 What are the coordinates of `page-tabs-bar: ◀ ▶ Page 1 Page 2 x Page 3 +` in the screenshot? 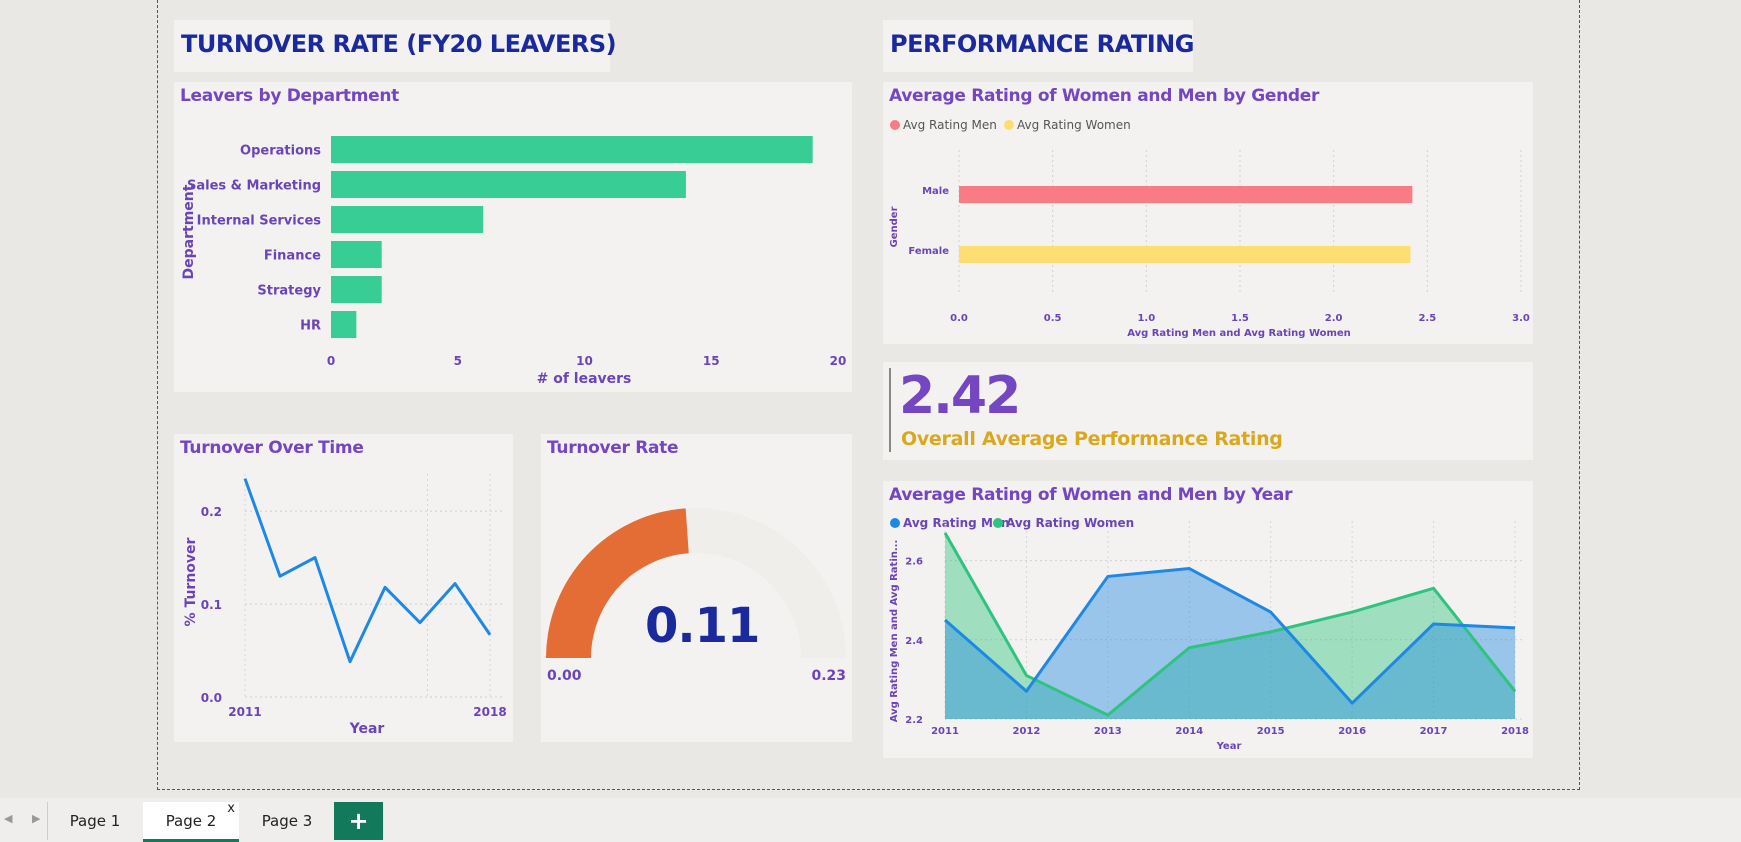 It's located at (870, 820).